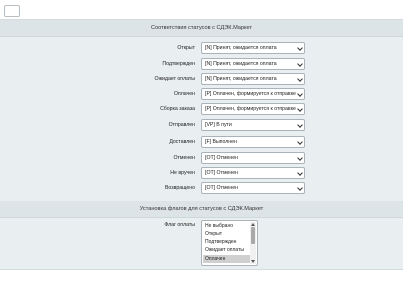 Image resolution: width=403 pixels, height=295 pixels. What do you see at coordinates (221, 142) in the screenshot?
I see `status-select-value: [F] Выполнен` at bounding box center [221, 142].